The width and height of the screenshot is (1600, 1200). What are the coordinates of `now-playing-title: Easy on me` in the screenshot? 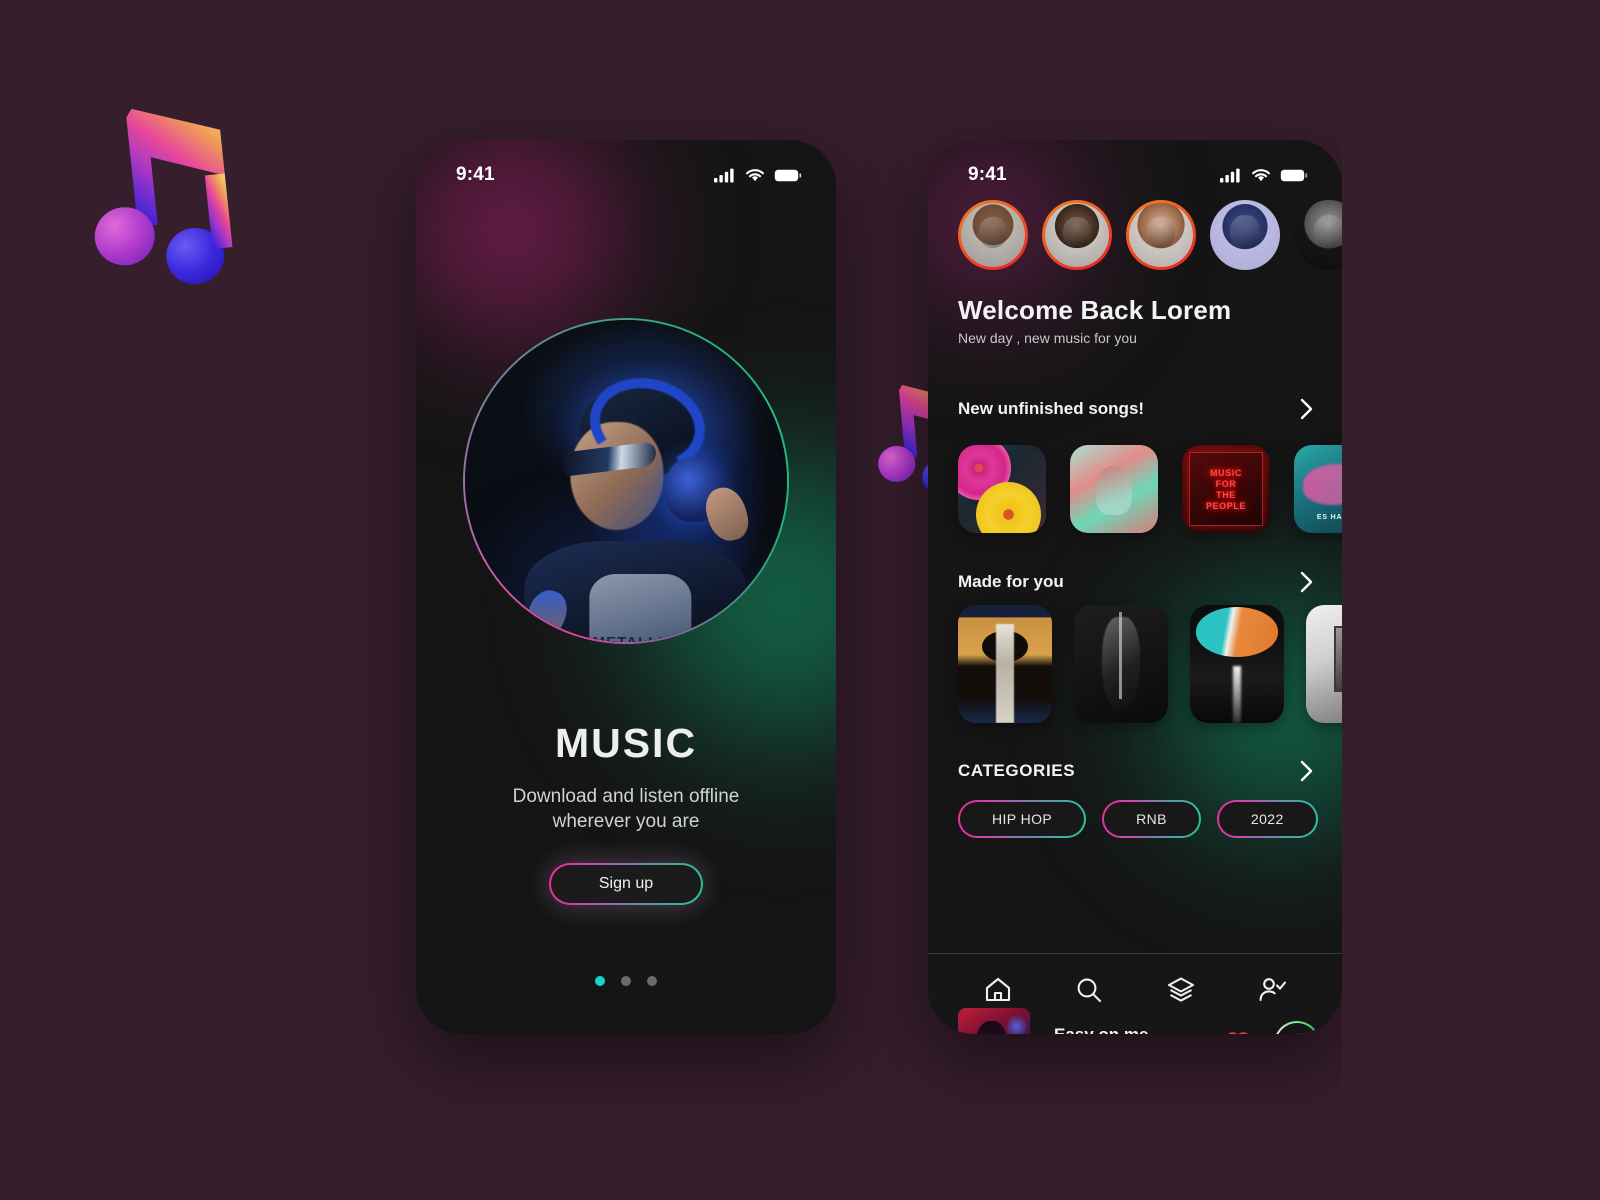 It's located at (1101, 1029).